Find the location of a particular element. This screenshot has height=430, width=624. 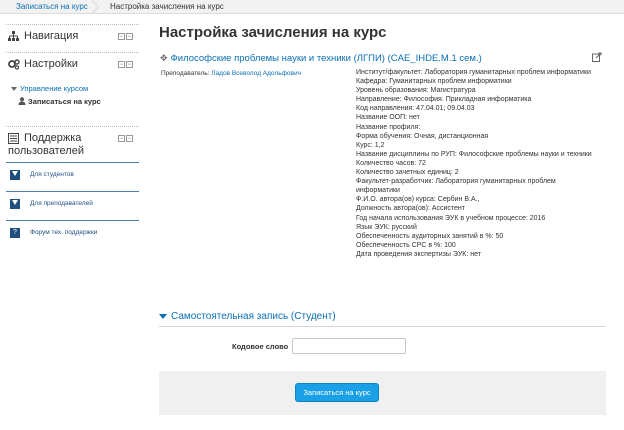

settings-block: Настройки − − is located at coordinates (72, 63).